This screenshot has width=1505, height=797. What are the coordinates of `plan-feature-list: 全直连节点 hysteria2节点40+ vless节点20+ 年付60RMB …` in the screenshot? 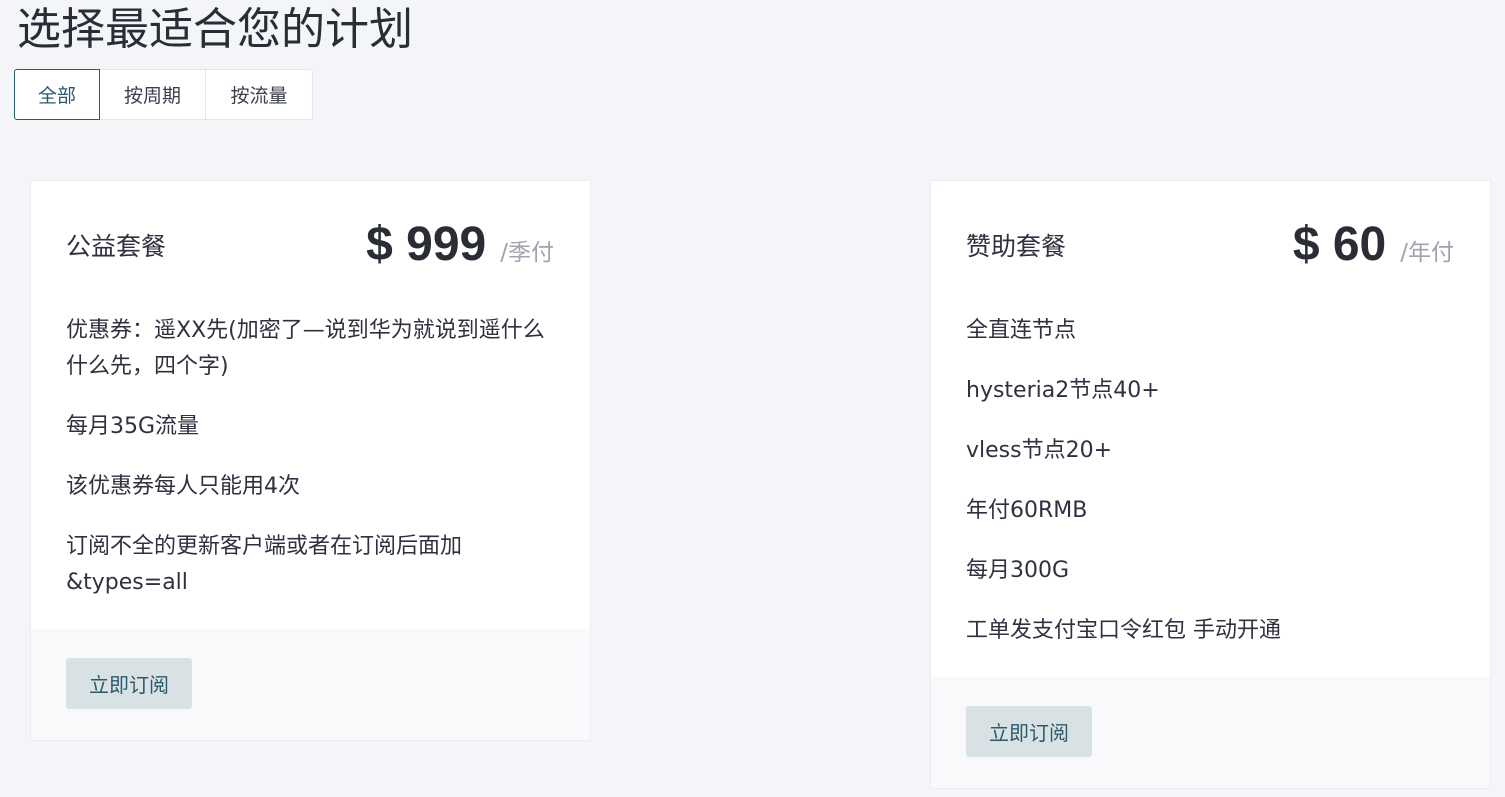 It's located at (1208, 493).